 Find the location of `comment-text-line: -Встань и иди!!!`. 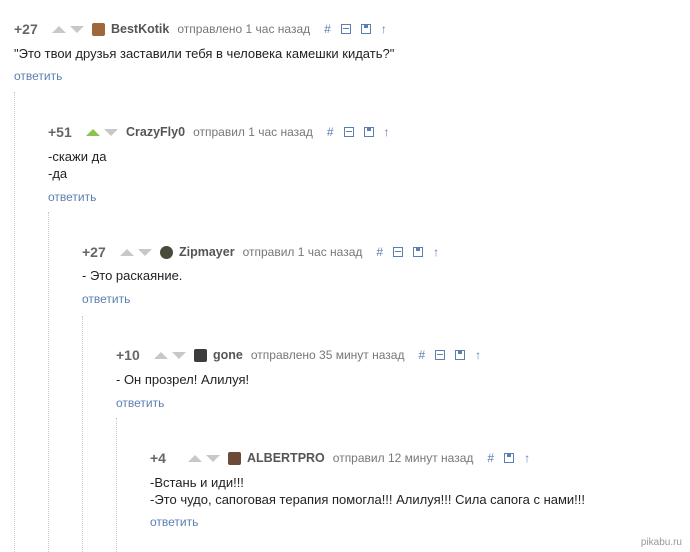

comment-text-line: -Встань и иди!!! is located at coordinates (197, 482).